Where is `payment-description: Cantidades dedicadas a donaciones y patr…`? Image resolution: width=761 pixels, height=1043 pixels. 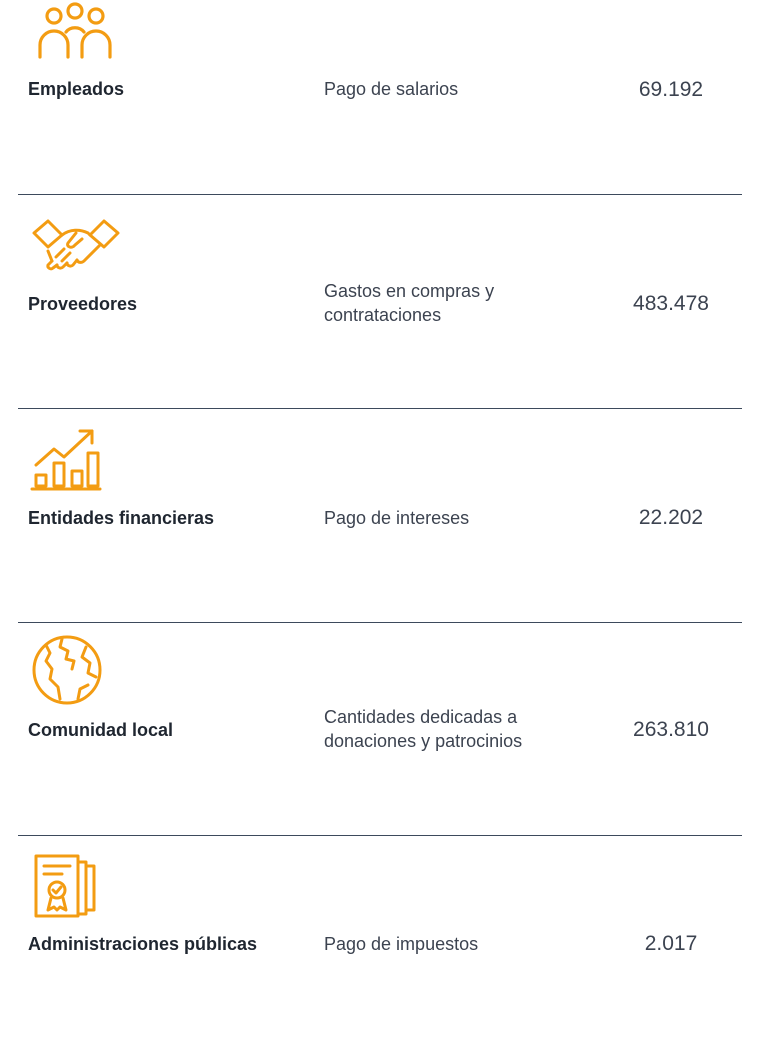
payment-description: Cantidades dedicadas a donaciones y patr… is located at coordinates (423, 729).